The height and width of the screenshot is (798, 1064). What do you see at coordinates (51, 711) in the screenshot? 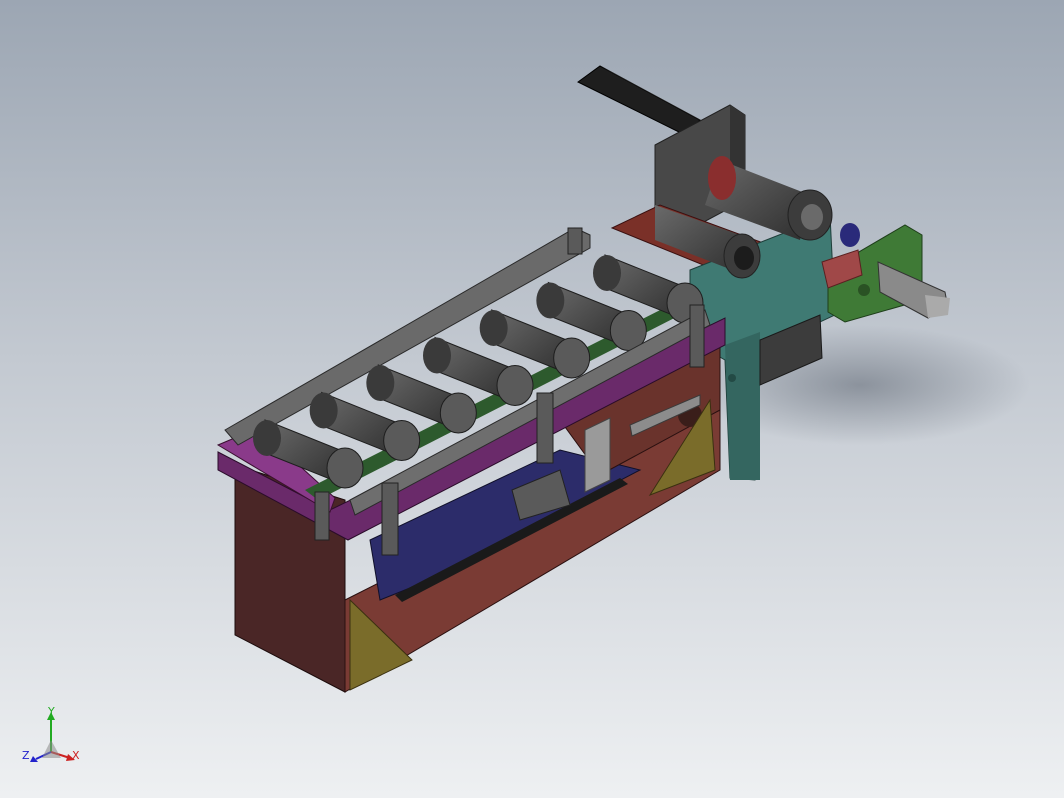
I see `triad-y-label: Y` at bounding box center [51, 711].